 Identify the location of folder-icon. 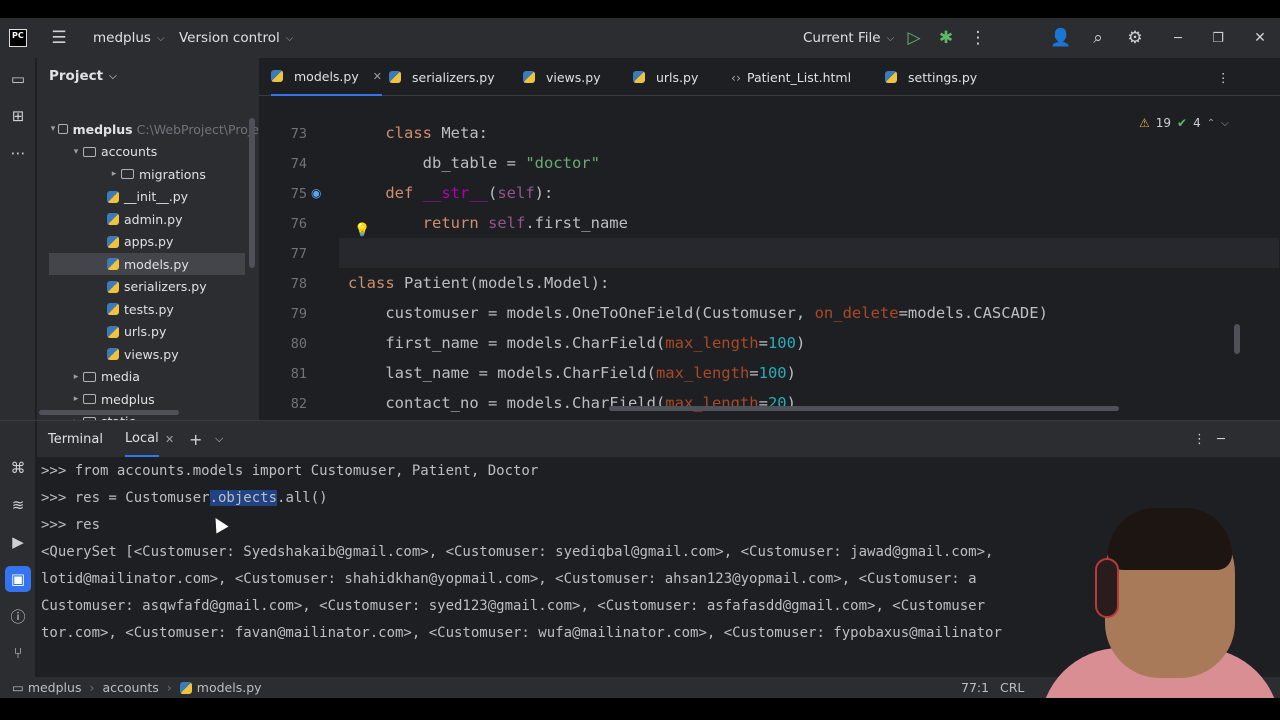
(127, 174).